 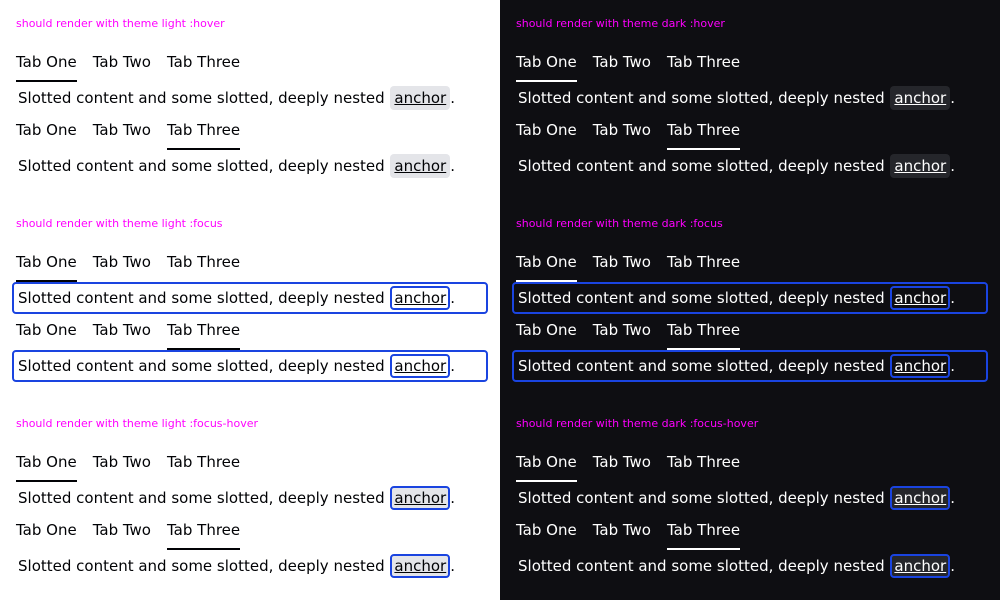 What do you see at coordinates (119, 223) in the screenshot?
I see `section-caption: should render with theme light :focus` at bounding box center [119, 223].